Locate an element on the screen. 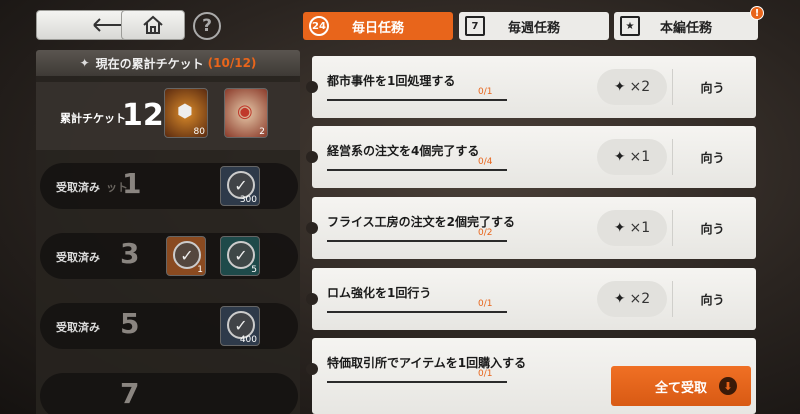 This screenshot has height=414, width=800. item-qty: 2 is located at coordinates (262, 132).